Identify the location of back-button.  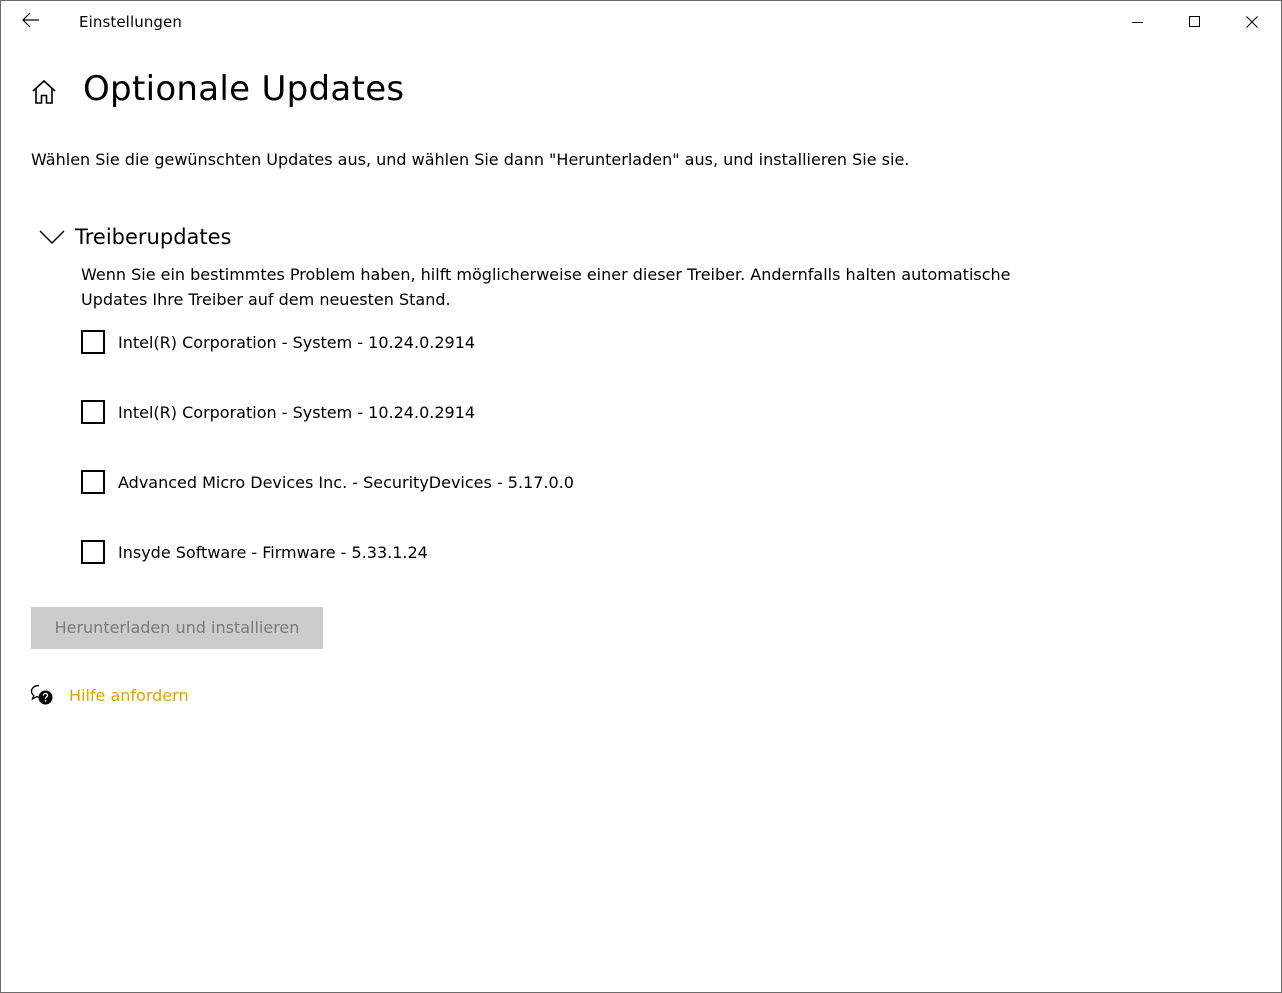
(31, 22).